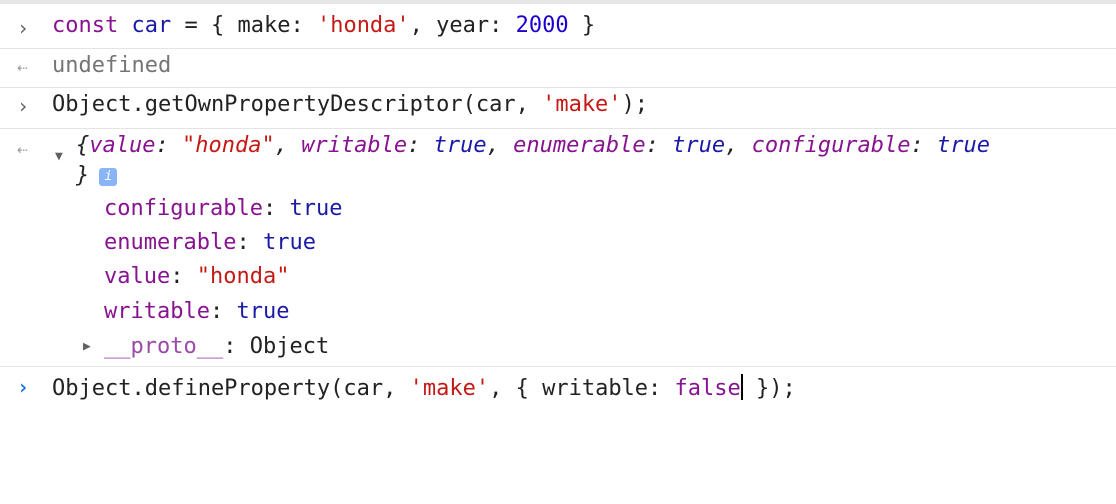 The width and height of the screenshot is (1116, 504). Describe the element at coordinates (204, 25) in the screenshot. I see `punct: = {` at that location.